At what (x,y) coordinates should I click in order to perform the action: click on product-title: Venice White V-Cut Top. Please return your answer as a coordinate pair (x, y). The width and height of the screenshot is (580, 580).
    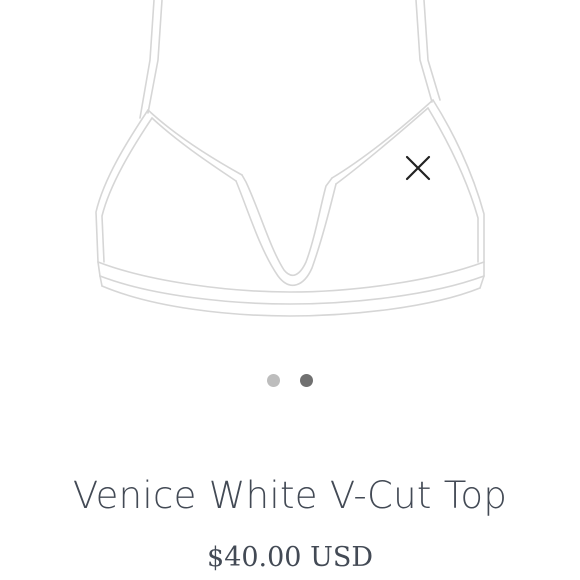
    Looking at the image, I should click on (290, 495).